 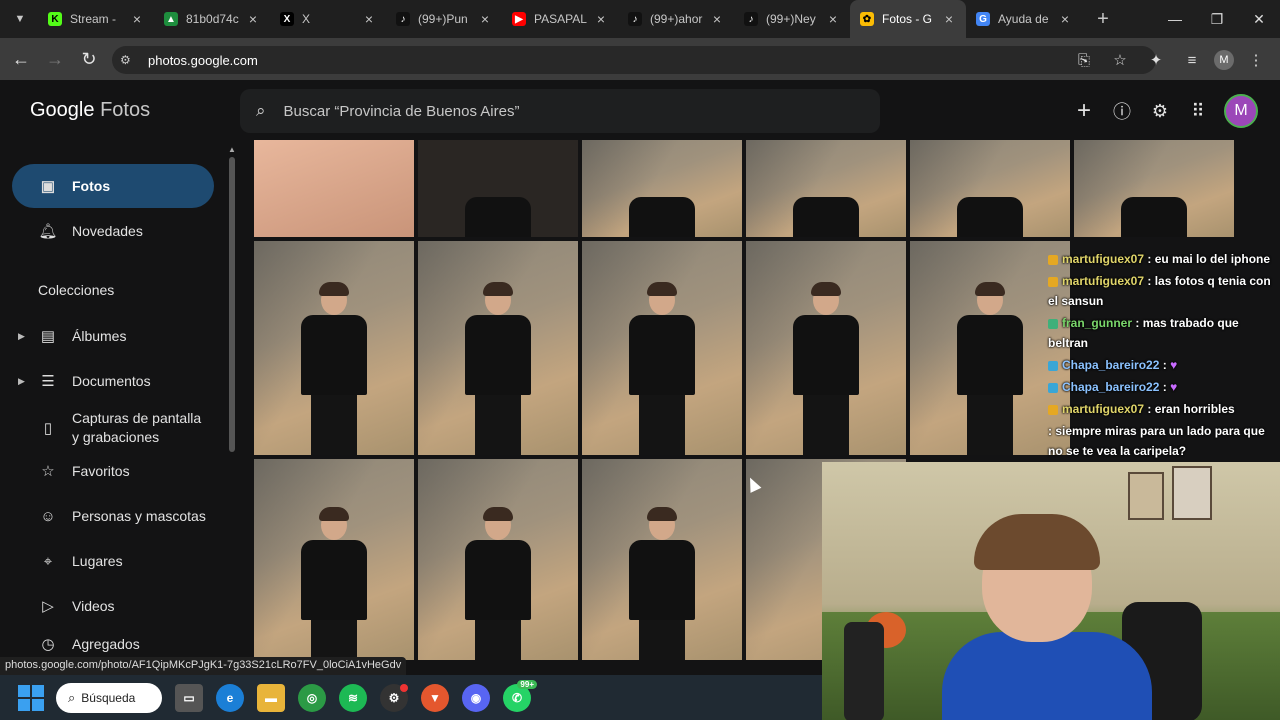 I want to click on chat-message: Chapa_bareiro22 : ♥, so click(x=1162, y=387).